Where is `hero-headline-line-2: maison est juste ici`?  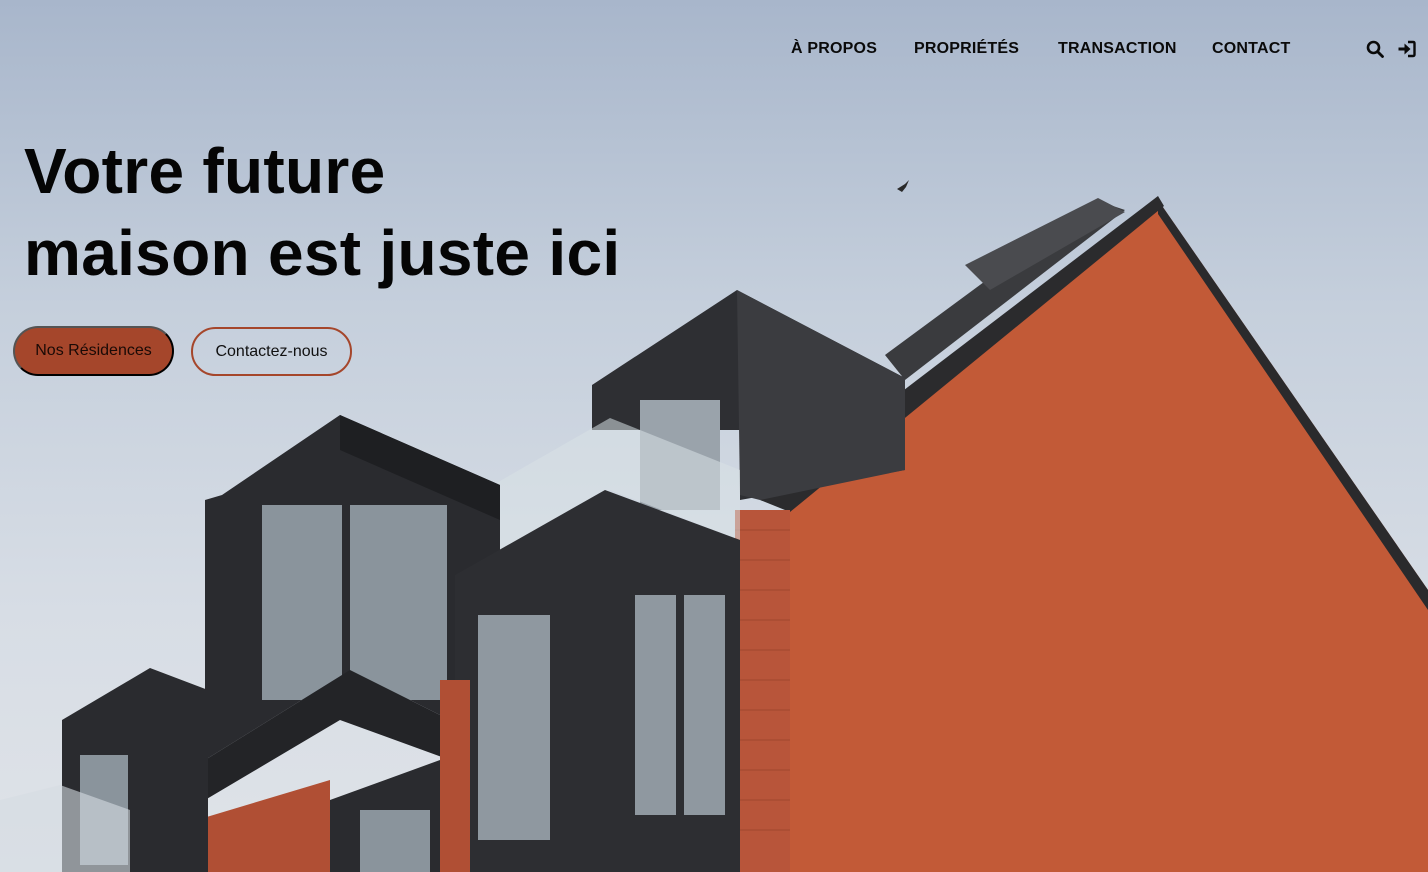
hero-headline-line-2: maison est juste ici is located at coordinates (322, 253).